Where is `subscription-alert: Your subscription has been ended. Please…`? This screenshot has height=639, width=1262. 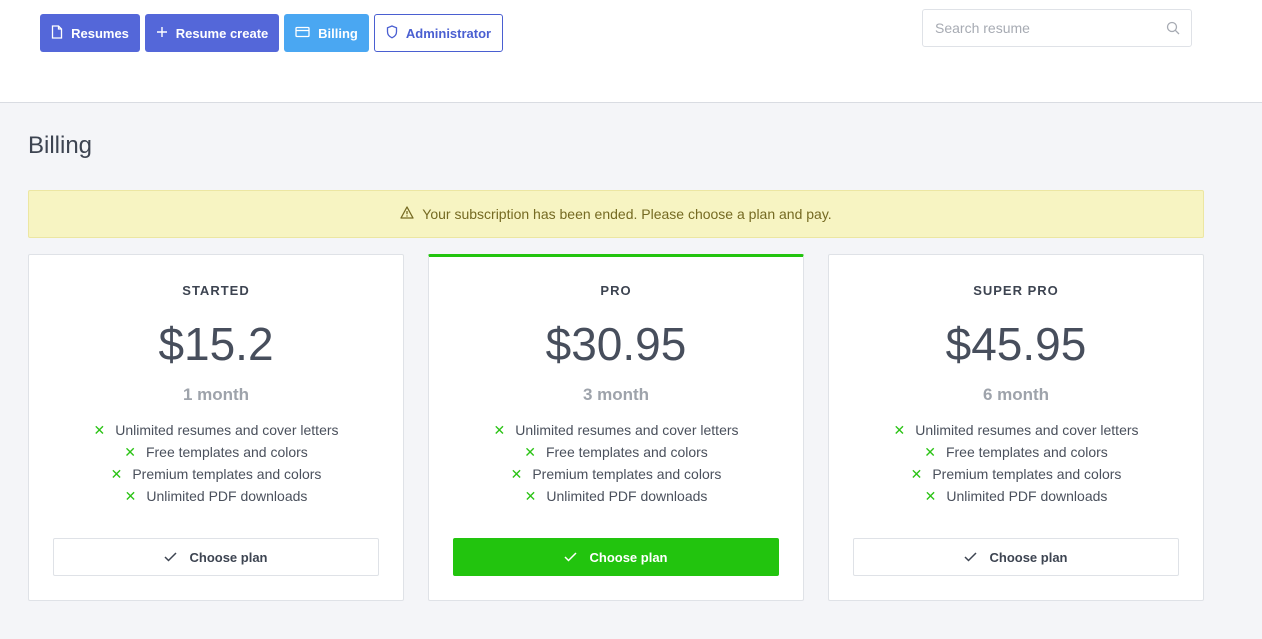 subscription-alert: Your subscription has been ended. Please… is located at coordinates (616, 214).